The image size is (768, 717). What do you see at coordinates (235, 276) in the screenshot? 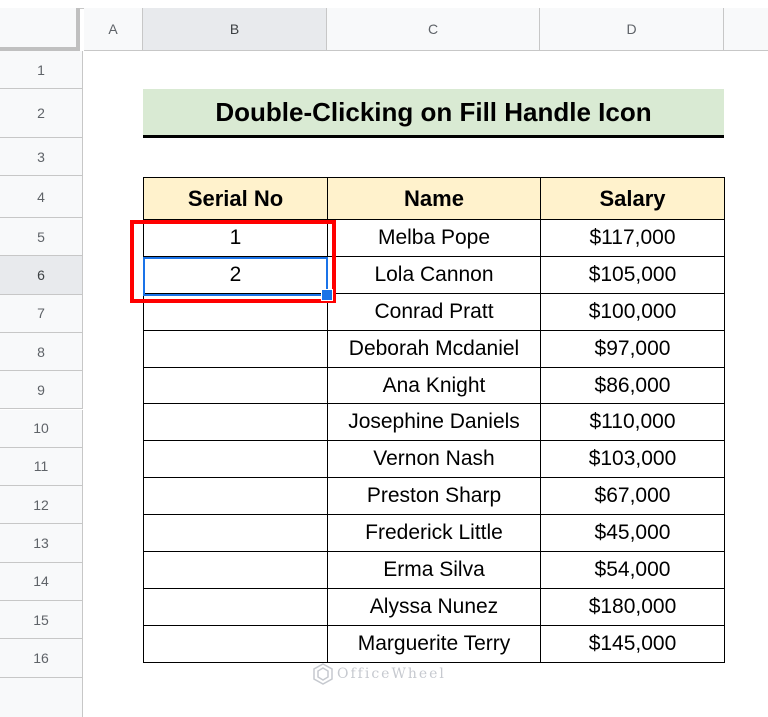
I see `active-cell-selection` at bounding box center [235, 276].